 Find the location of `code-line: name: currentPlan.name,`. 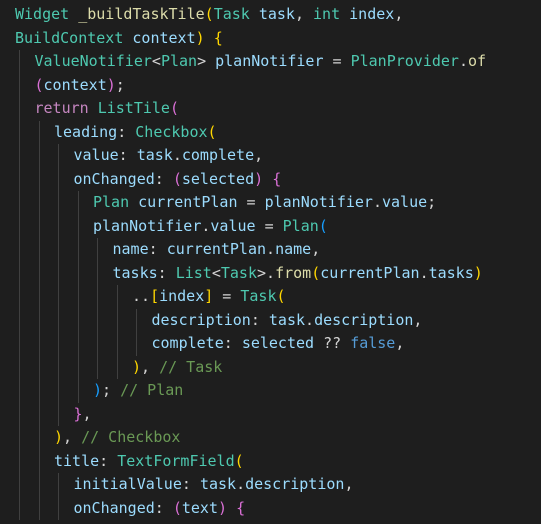

code-line: name: currentPlan.name, is located at coordinates (270, 250).